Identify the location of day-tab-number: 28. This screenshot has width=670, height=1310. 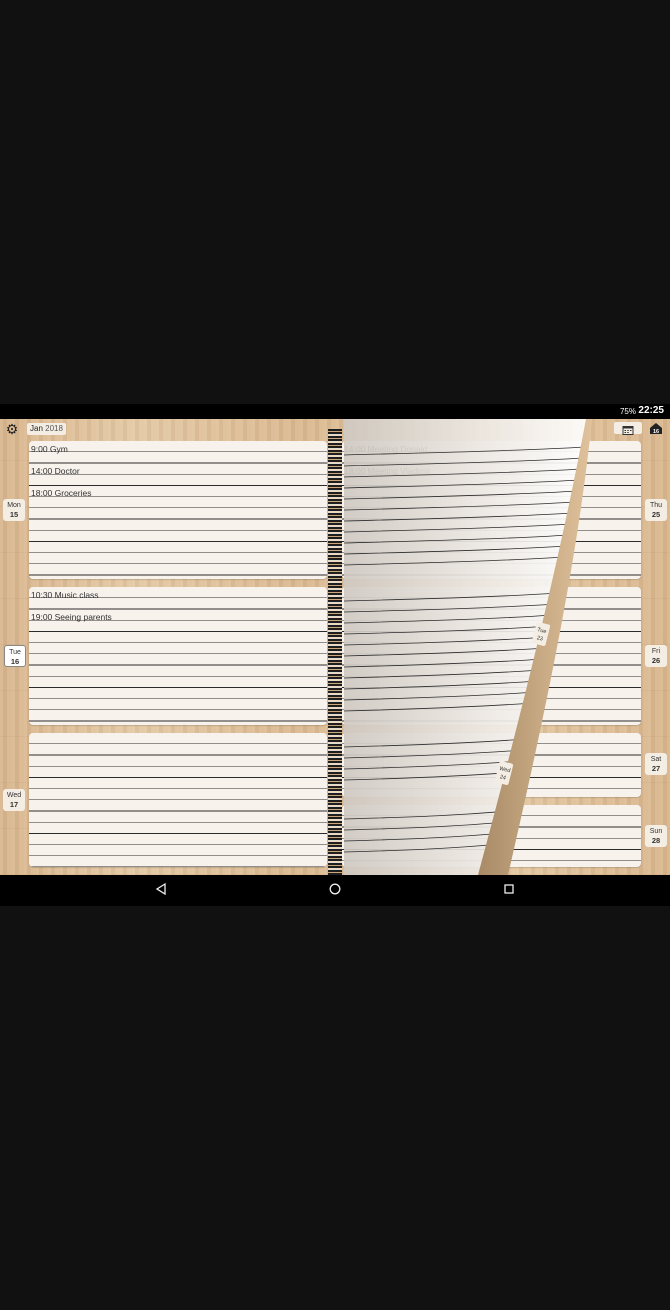
(656, 840).